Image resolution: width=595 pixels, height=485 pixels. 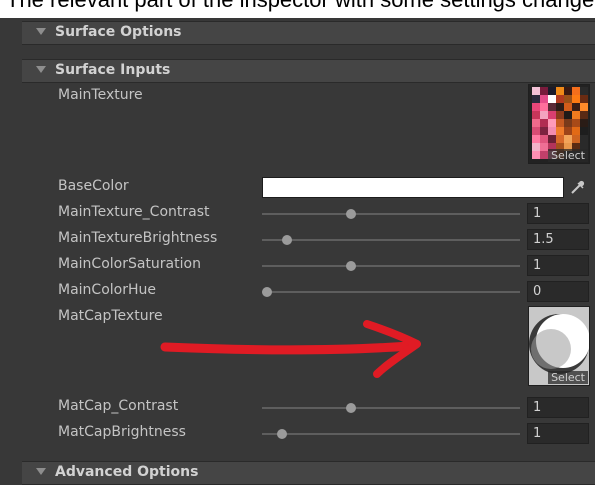 I want to click on main-texture-contrast-slider, so click(x=391, y=214).